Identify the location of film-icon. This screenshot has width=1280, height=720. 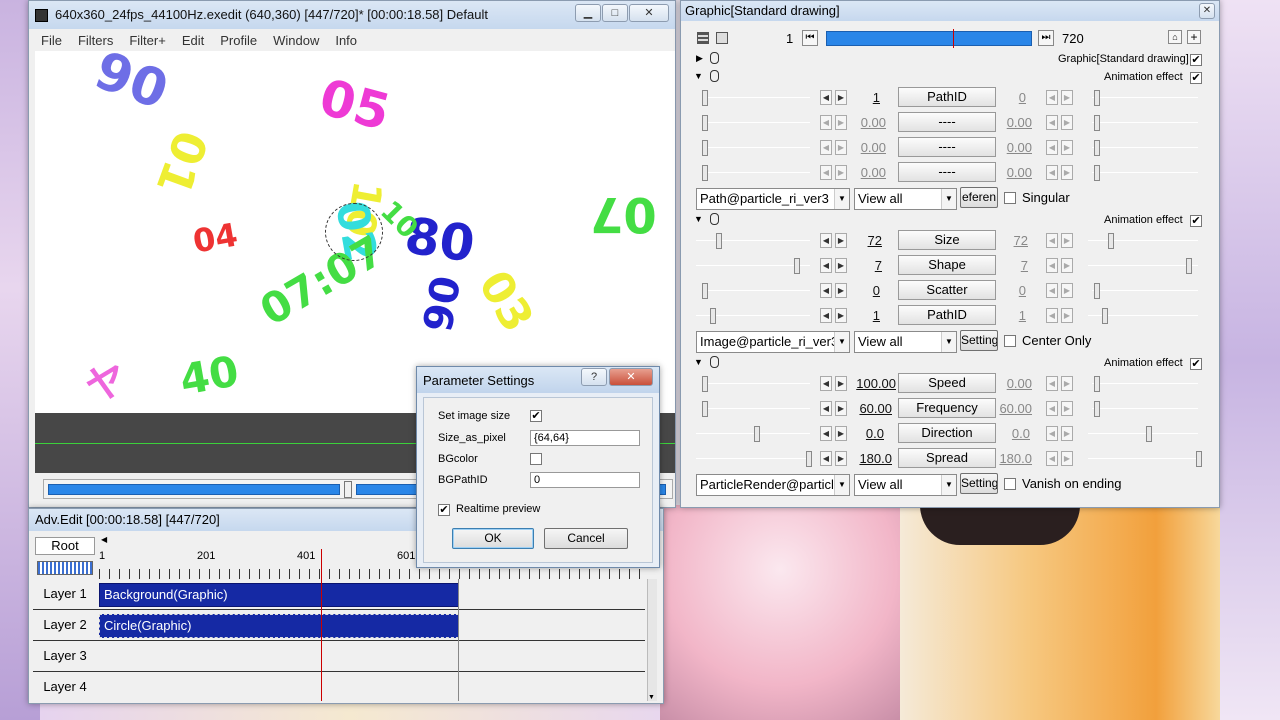
(703, 38).